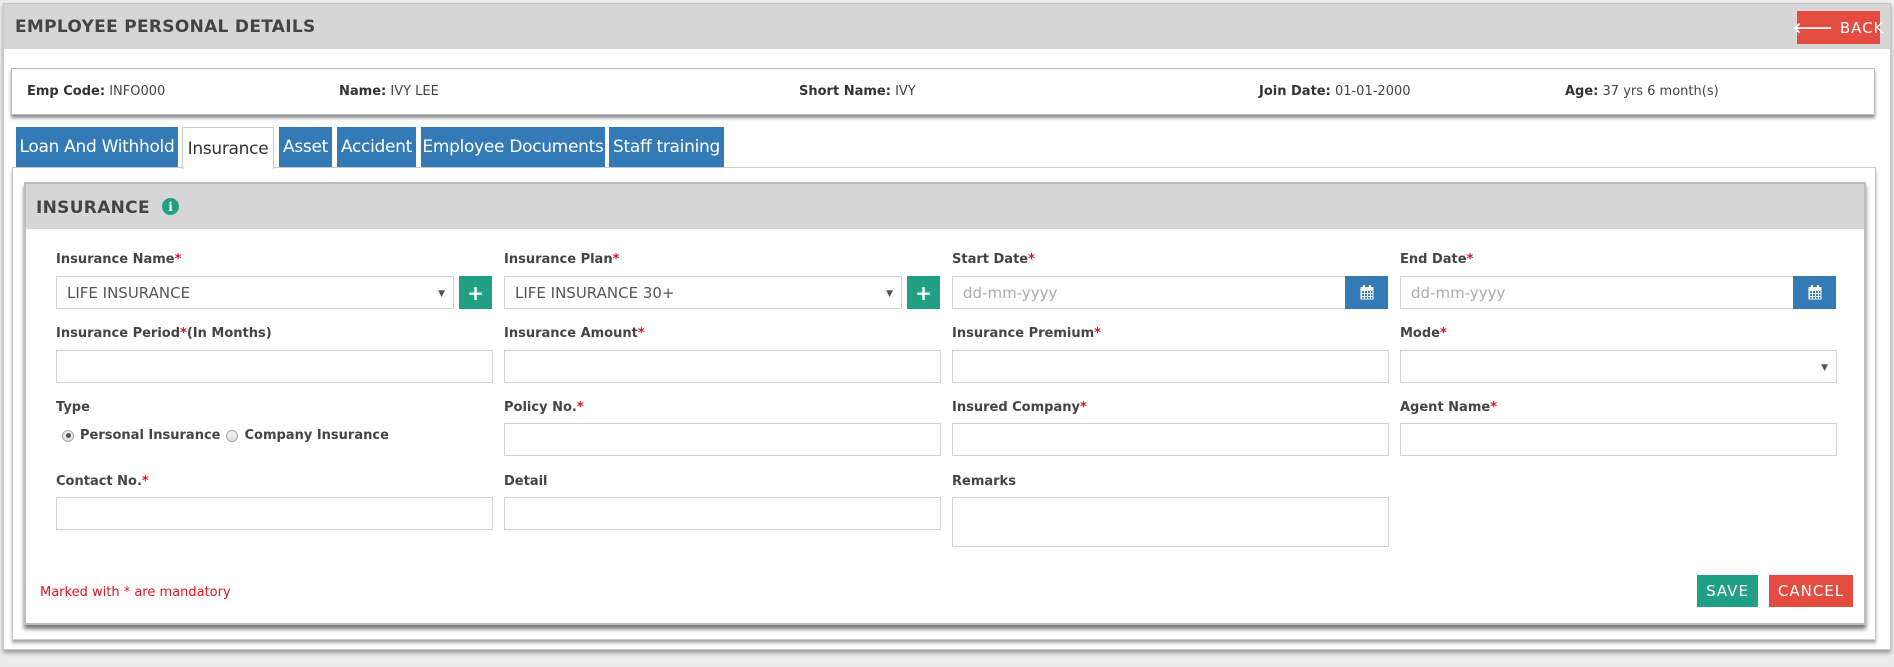  I want to click on short-name-info: Short Name: IVY, so click(857, 91).